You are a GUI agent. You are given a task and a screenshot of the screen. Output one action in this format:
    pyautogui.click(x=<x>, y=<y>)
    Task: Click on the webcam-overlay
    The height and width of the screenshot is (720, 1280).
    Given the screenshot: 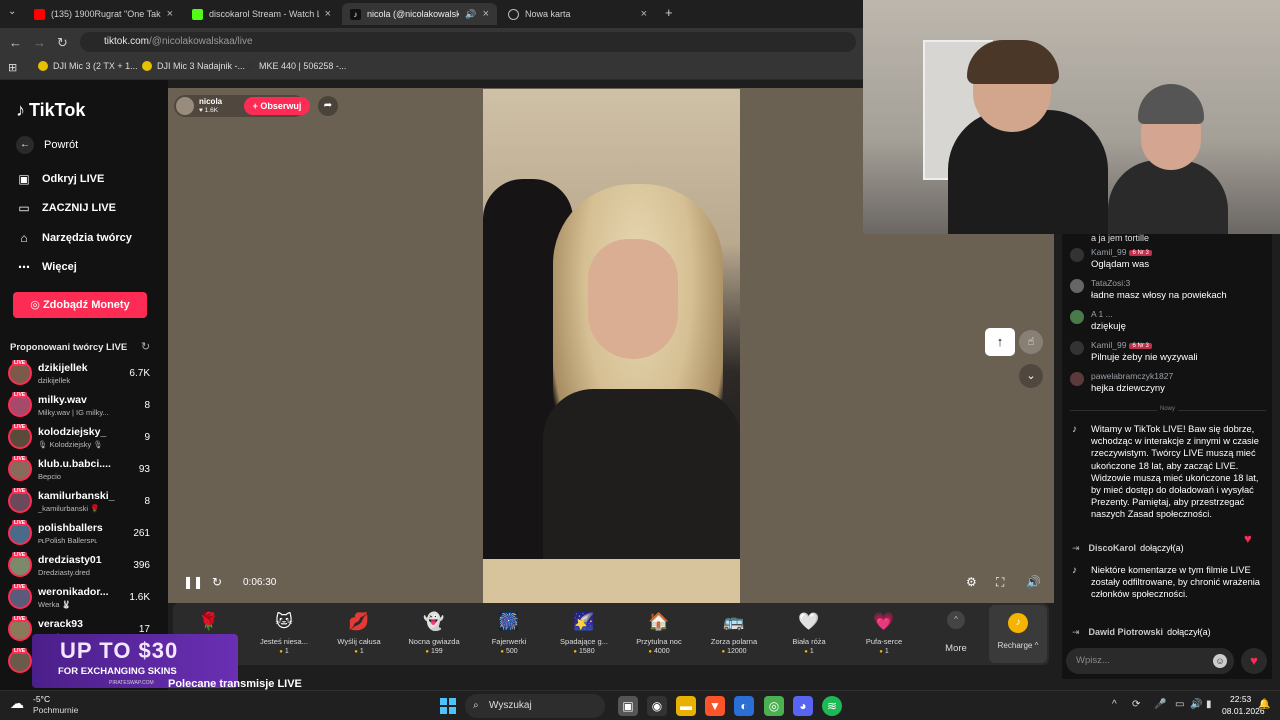 What is the action you would take?
    pyautogui.click(x=1071, y=117)
    